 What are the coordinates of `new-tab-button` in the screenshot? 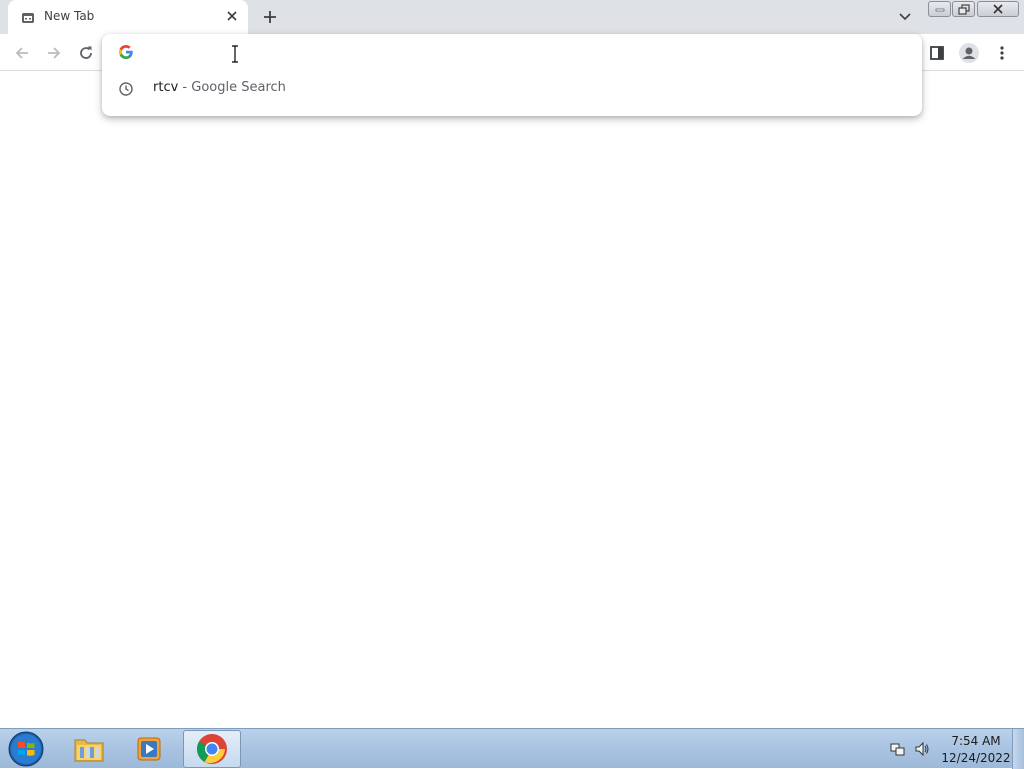 It's located at (270, 17).